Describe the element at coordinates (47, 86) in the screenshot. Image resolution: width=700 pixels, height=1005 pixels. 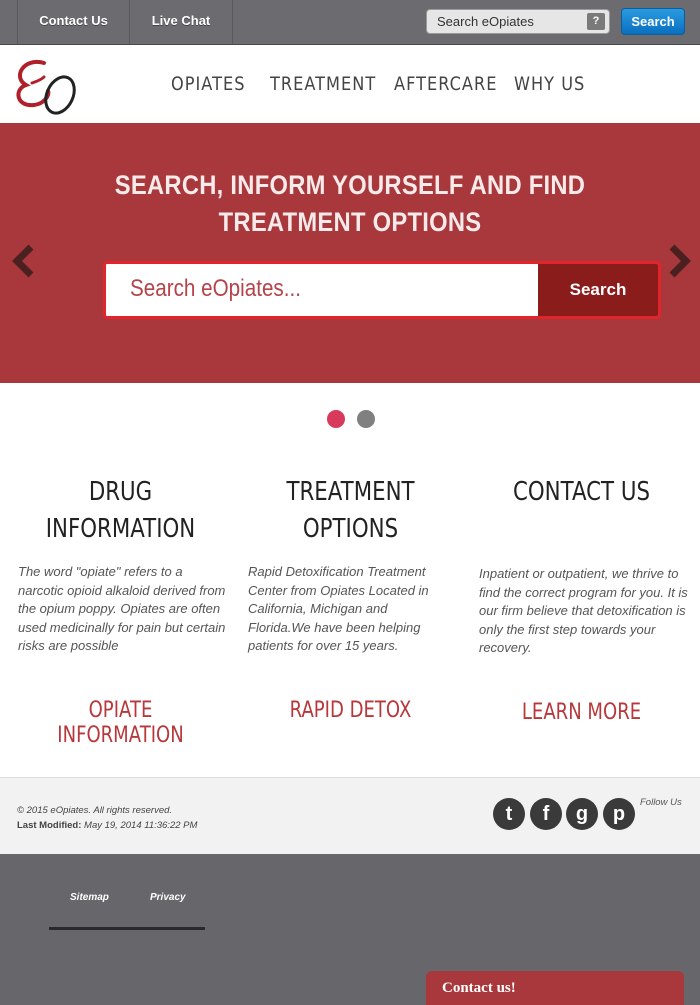
I see `eopiates-logo` at that location.